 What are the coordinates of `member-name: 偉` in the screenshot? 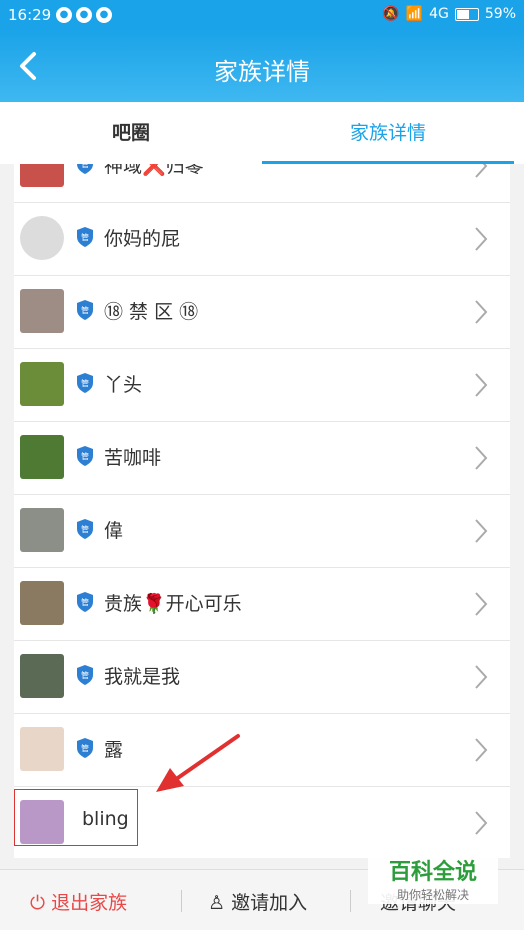 It's located at (114, 531).